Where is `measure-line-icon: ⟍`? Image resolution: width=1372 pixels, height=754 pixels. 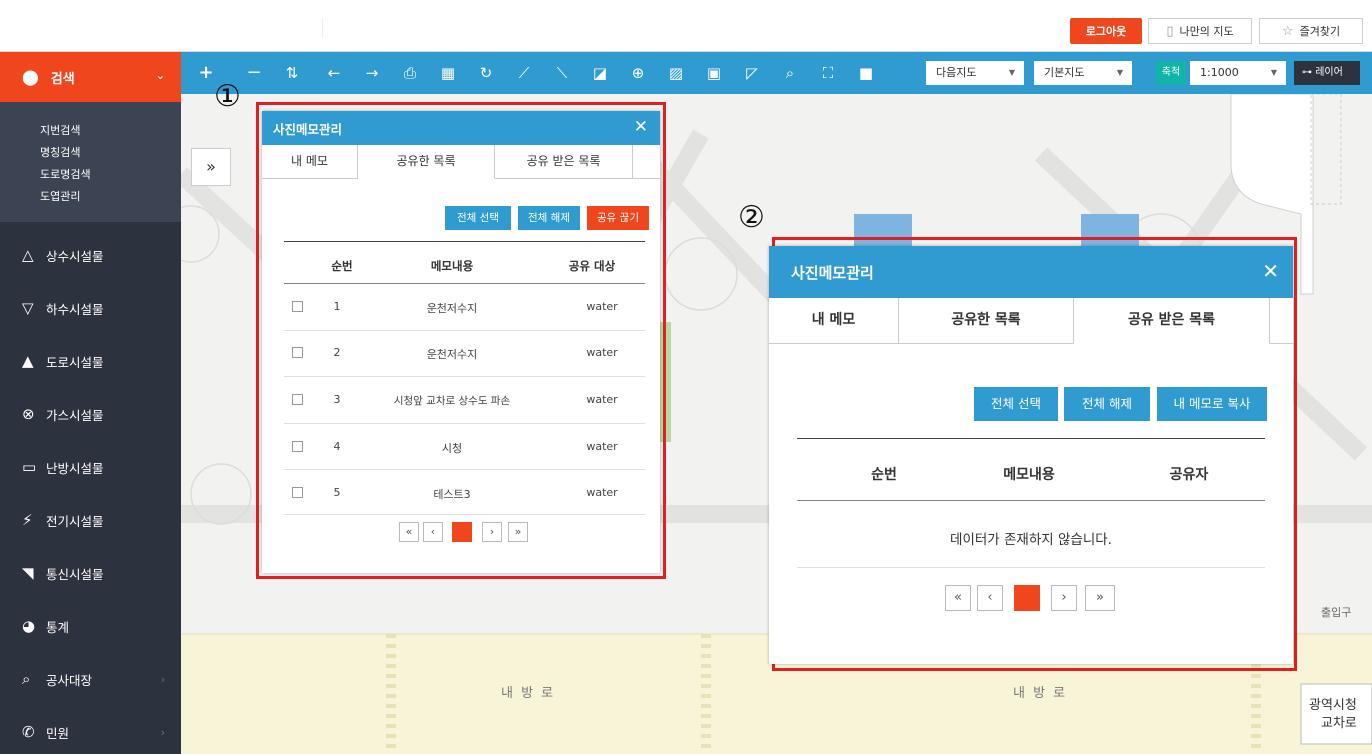
measure-line-icon: ⟍ is located at coordinates (562, 73).